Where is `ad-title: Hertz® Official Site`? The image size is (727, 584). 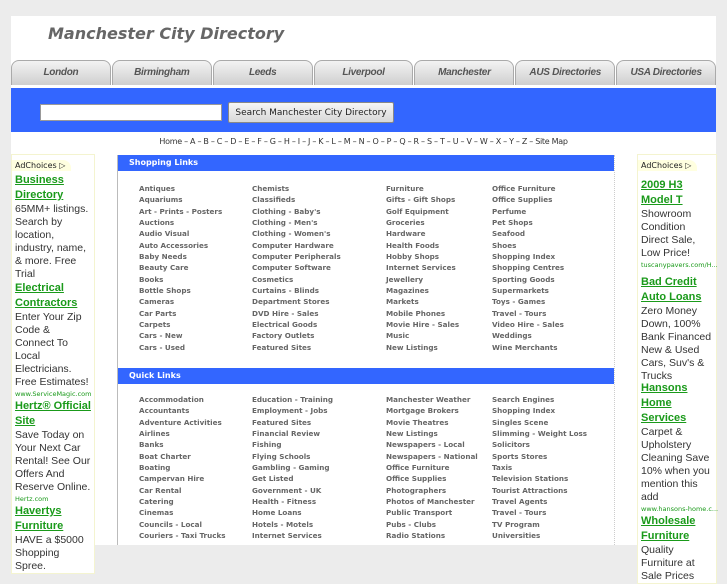
ad-title: Hertz® Official Site is located at coordinates (53, 414).